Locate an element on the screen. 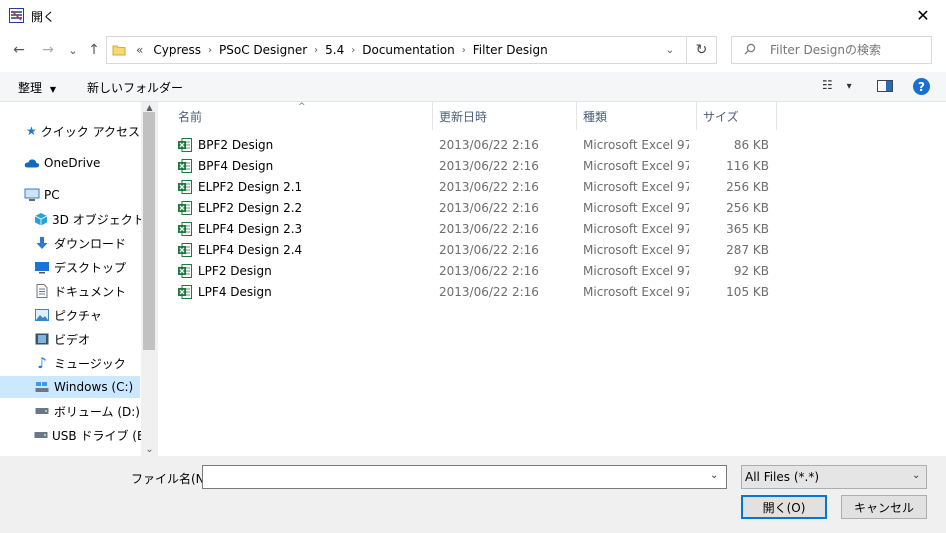 This screenshot has width=946, height=533. app-window-icon is located at coordinates (16, 15).